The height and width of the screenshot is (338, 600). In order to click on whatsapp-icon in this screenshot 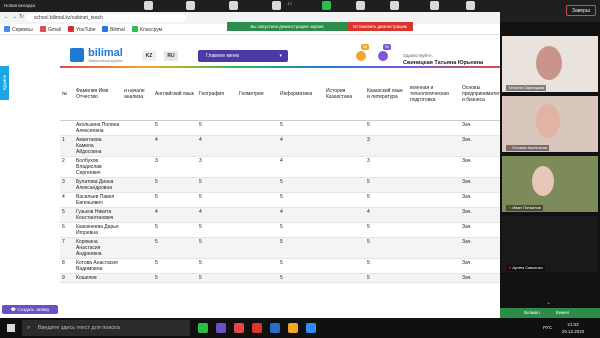, I will do `click(203, 328)`.